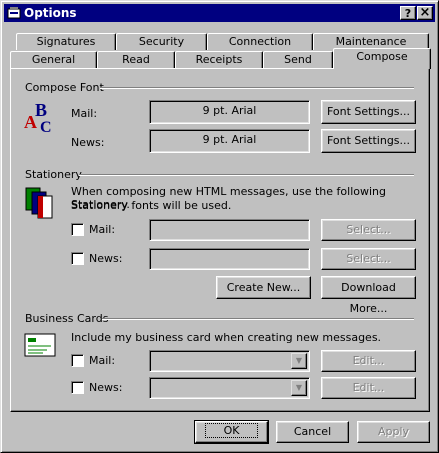  What do you see at coordinates (77, 258) in the screenshot?
I see `stationery-news-checkbox` at bounding box center [77, 258].